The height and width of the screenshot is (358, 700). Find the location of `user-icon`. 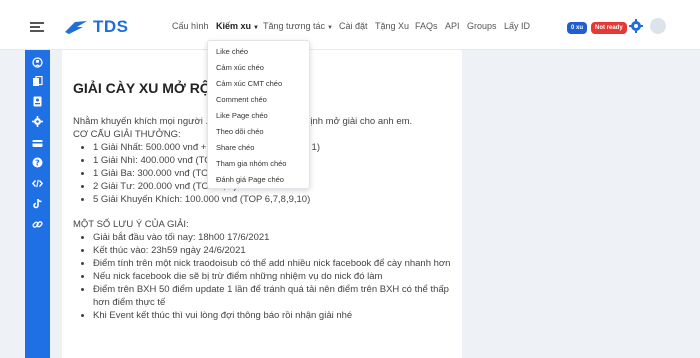

user-icon is located at coordinates (37, 62).